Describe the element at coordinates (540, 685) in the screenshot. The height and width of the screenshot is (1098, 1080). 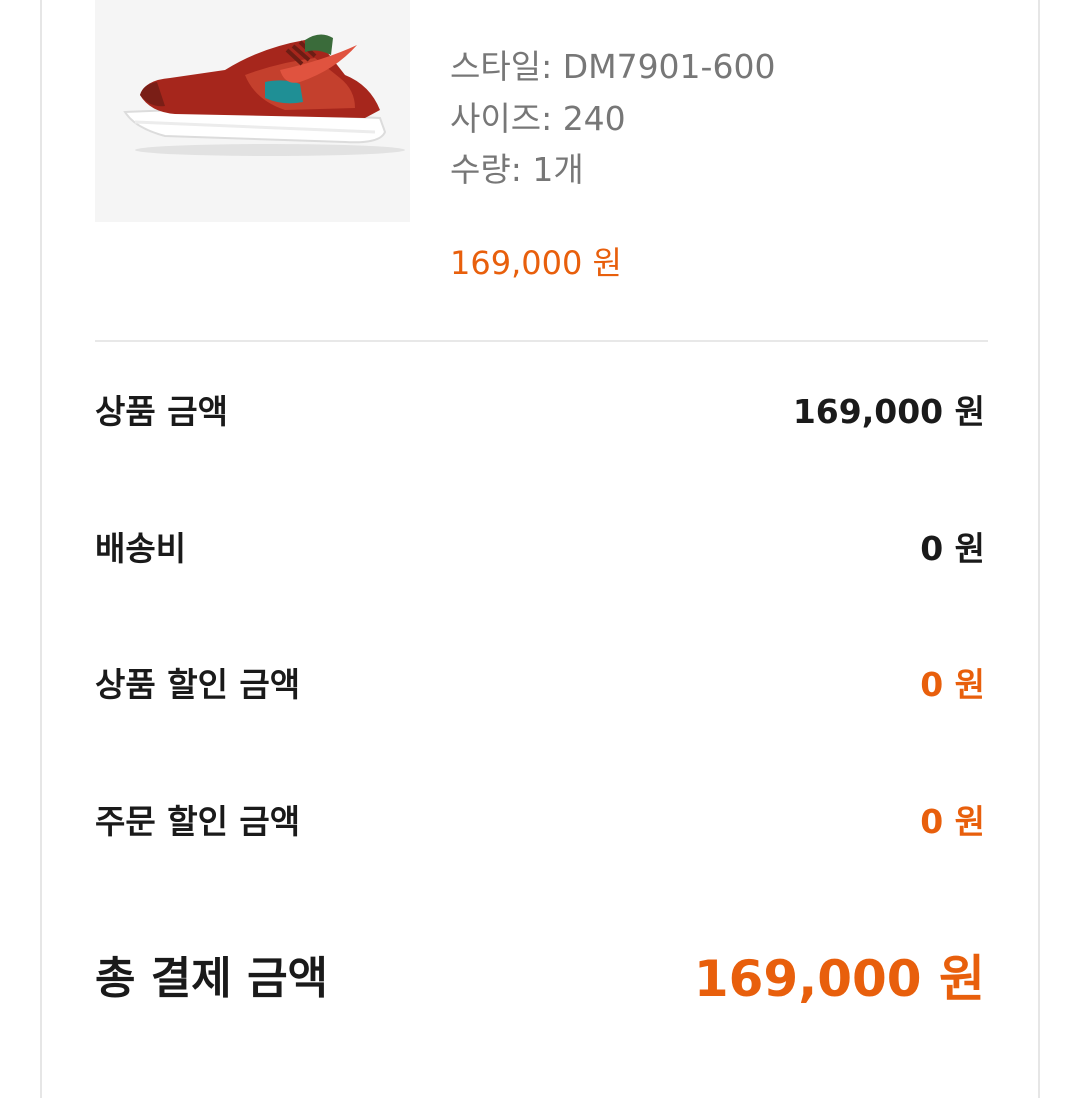
I see `summary-row-product-discount: 상품 할인 금액 0 원` at that location.